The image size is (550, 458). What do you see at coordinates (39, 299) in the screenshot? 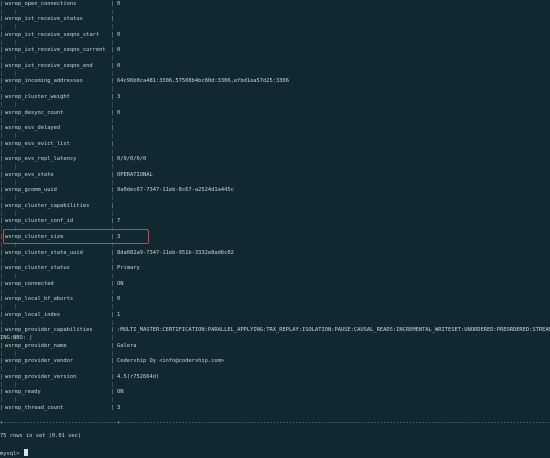
I see `variable-name-cell: wsrep_local_bf_aborts` at bounding box center [39, 299].